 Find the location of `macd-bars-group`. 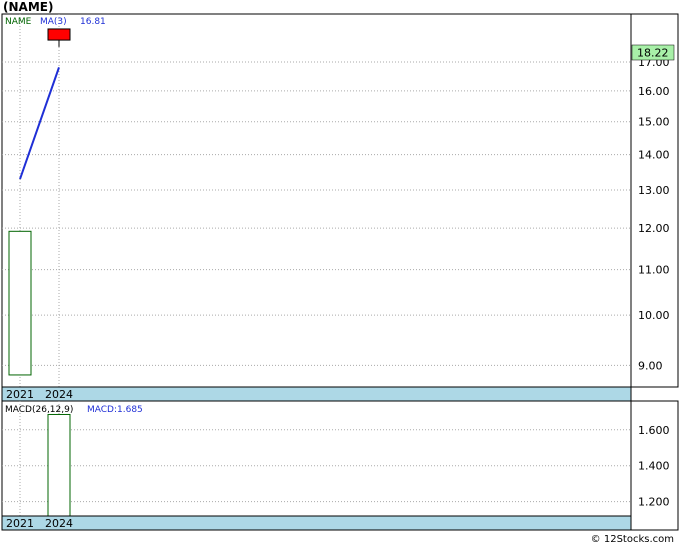

macd-bars-group is located at coordinates (59, 465).